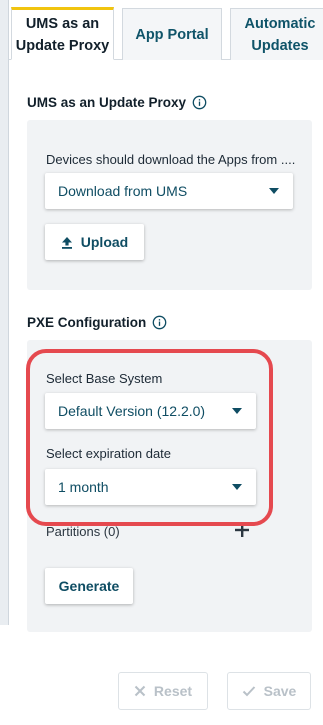 The image size is (323, 725). Describe the element at coordinates (87, 322) in the screenshot. I see `pxe-title: PXE Configuration` at that location.